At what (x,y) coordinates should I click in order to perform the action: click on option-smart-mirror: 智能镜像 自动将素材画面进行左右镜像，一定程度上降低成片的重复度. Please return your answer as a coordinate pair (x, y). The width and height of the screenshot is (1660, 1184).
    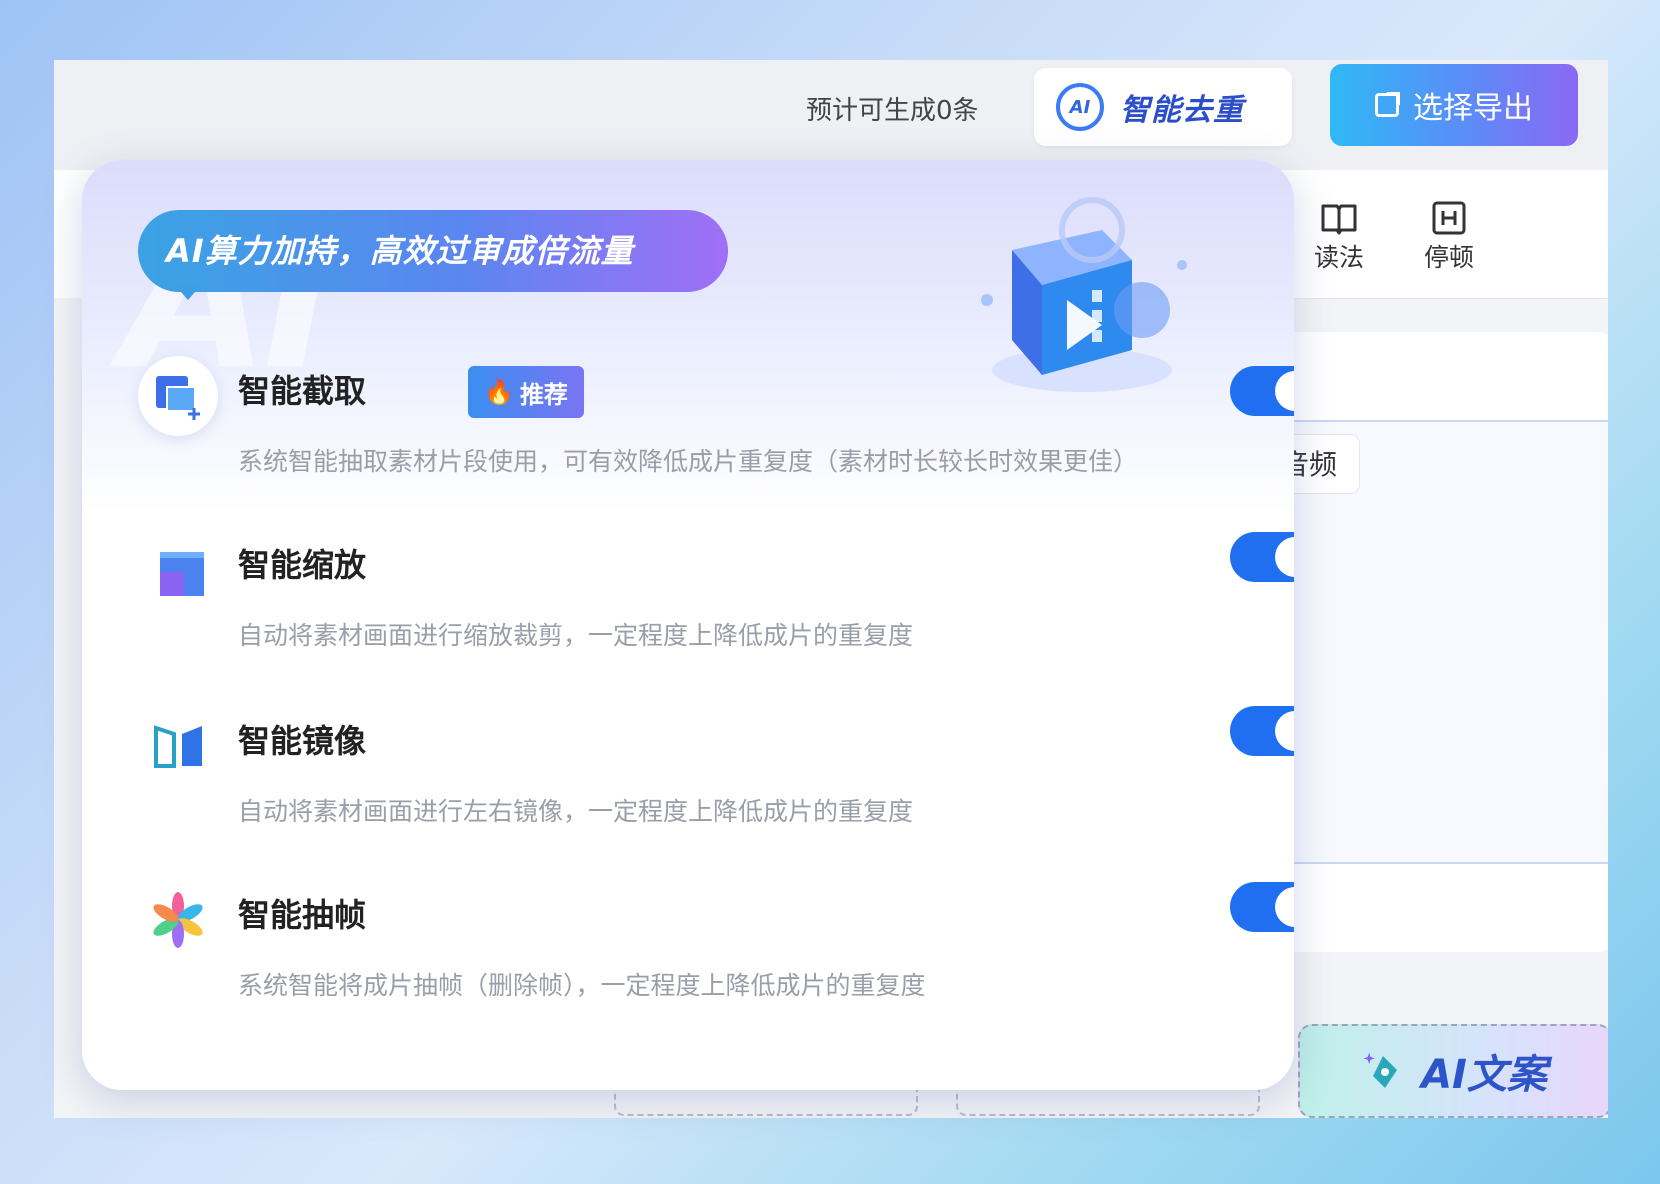
    Looking at the image, I should click on (716, 776).